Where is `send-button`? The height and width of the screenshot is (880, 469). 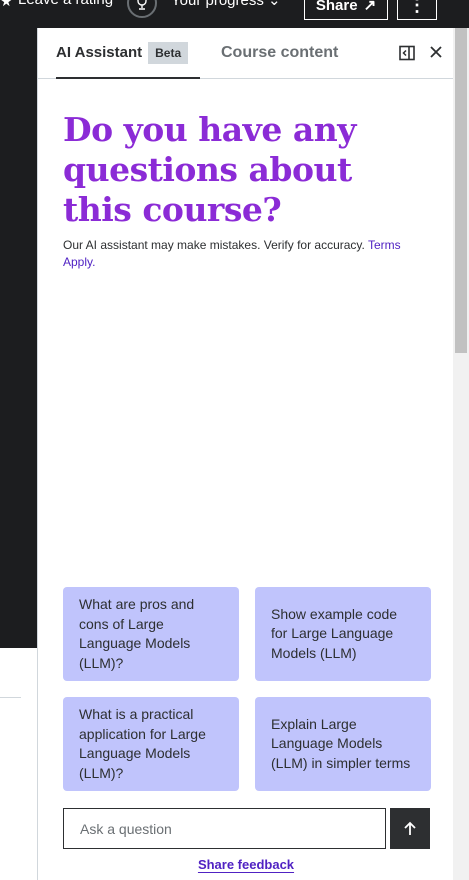 send-button is located at coordinates (410, 828).